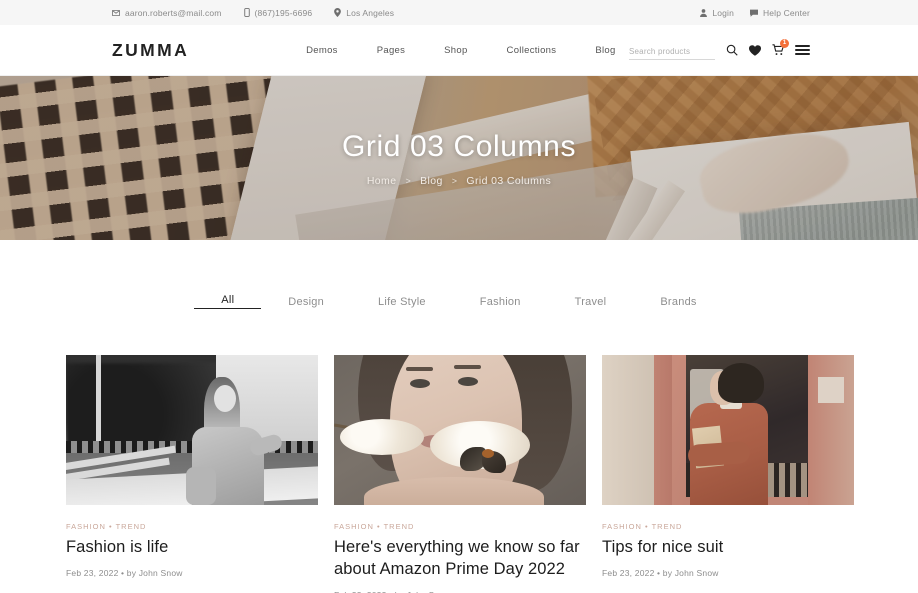 This screenshot has height=593, width=918. I want to click on filter-tab-brands: Brands, so click(678, 302).